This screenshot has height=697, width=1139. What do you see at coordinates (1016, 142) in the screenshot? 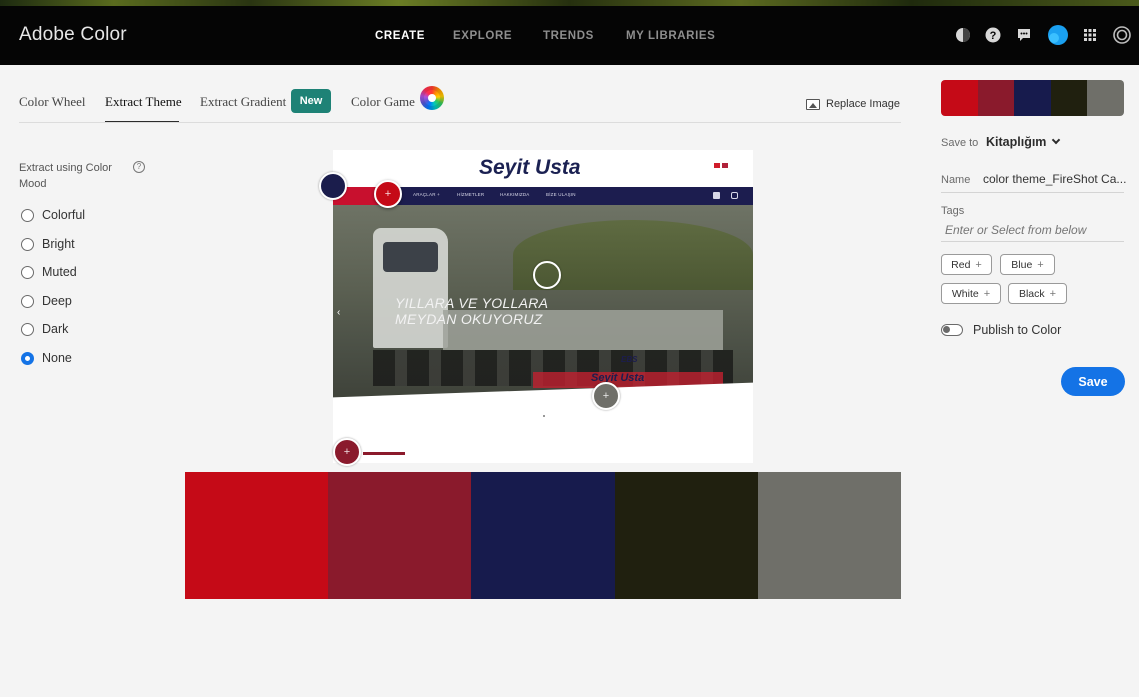
I see `library-name: Kitaplığım` at bounding box center [1016, 142].